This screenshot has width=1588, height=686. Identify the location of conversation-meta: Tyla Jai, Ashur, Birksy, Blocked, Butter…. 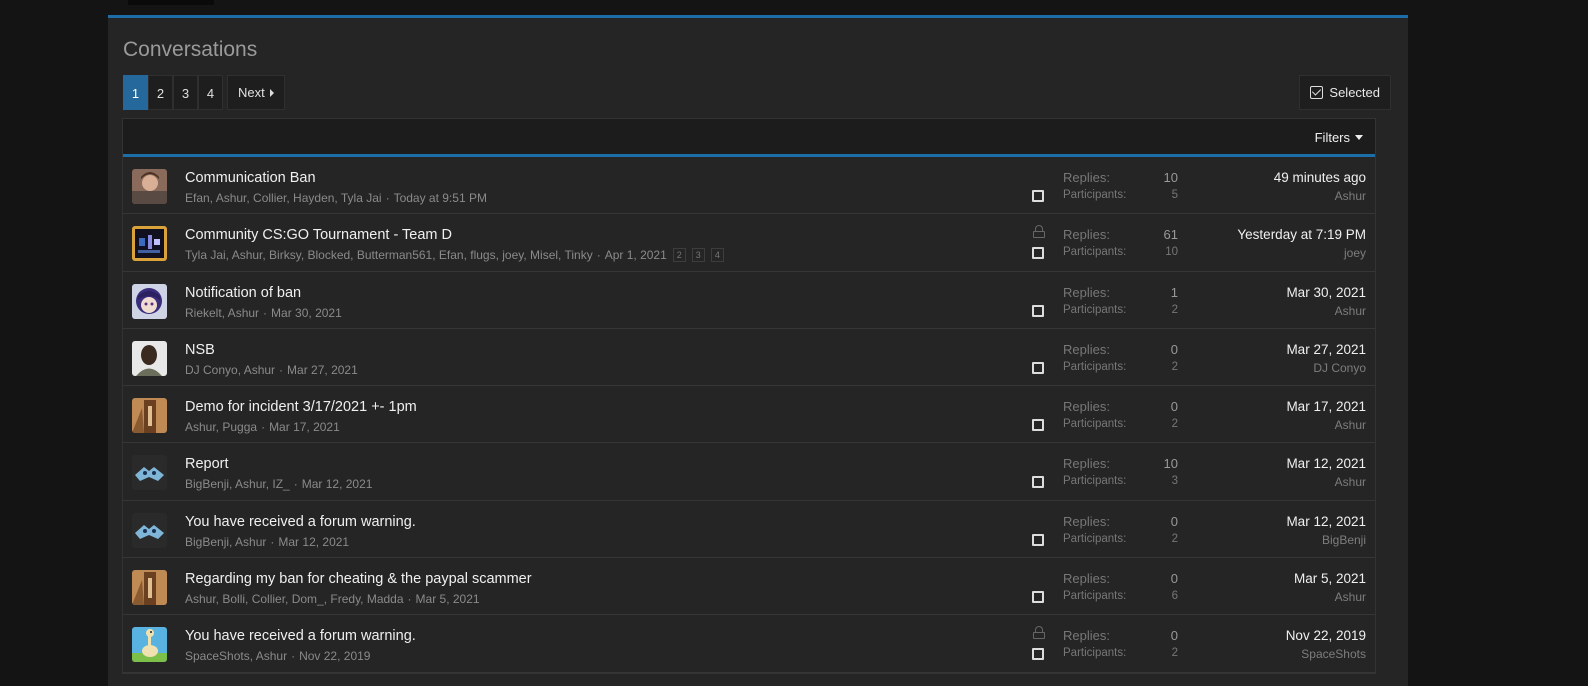
(454, 255).